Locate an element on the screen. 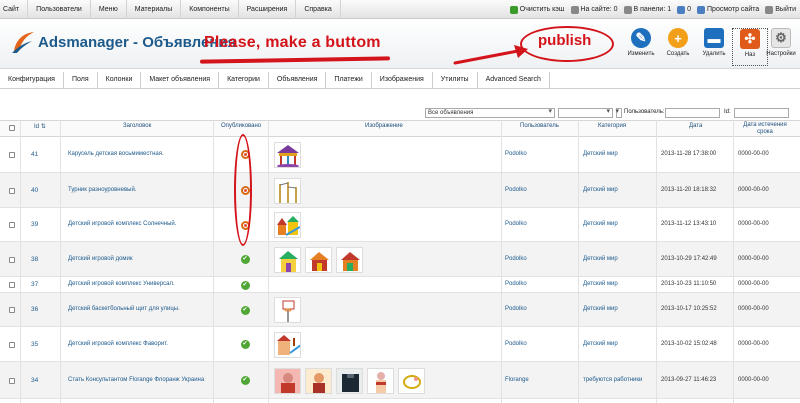  toolbar-button-delete: ▬ Удалить is located at coordinates (714, 47).